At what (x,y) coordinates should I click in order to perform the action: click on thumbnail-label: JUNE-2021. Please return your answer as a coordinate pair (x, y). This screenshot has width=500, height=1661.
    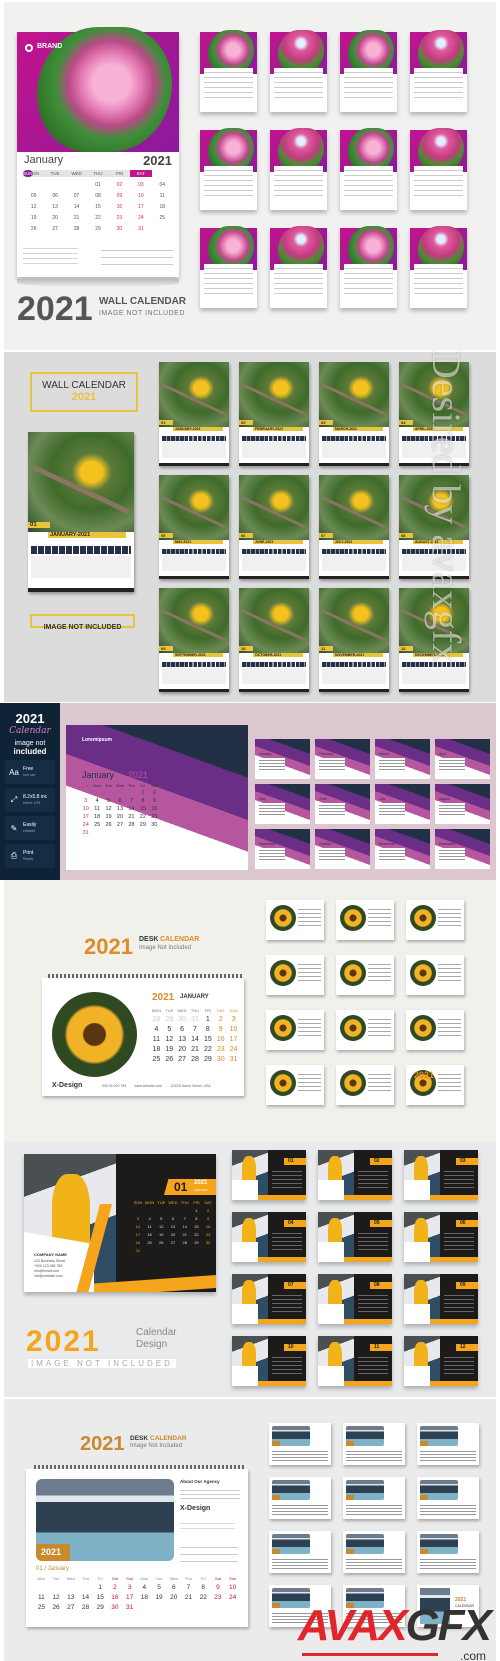
    Looking at the image, I should click on (278, 542).